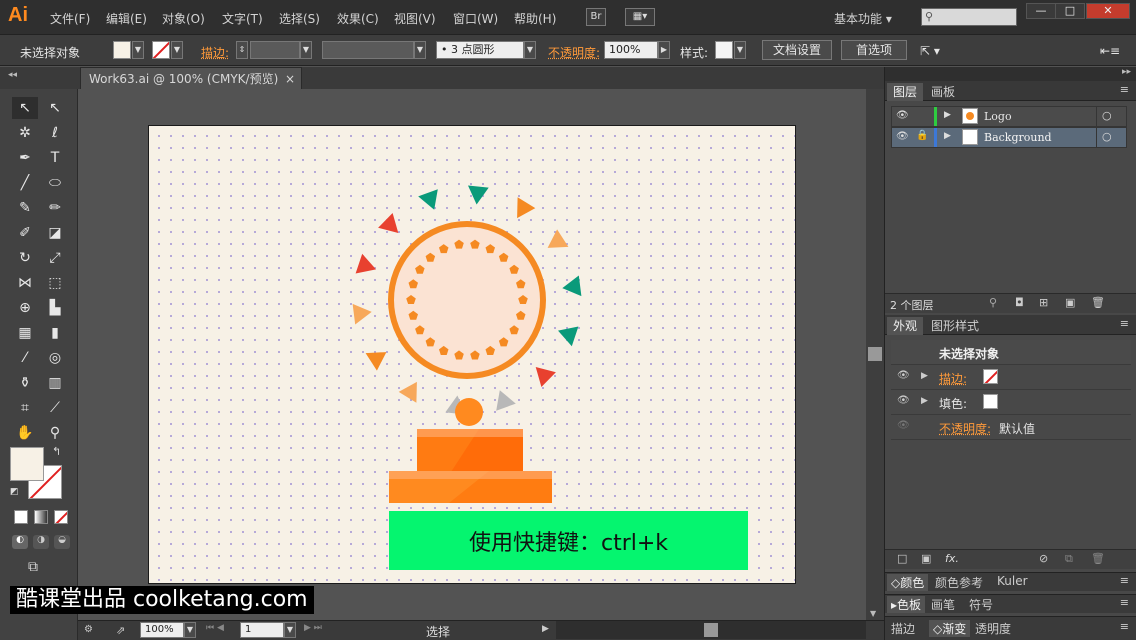 The image size is (1136, 640). Describe the element at coordinates (275, 50) in the screenshot. I see `stroke-weight-field` at that location.